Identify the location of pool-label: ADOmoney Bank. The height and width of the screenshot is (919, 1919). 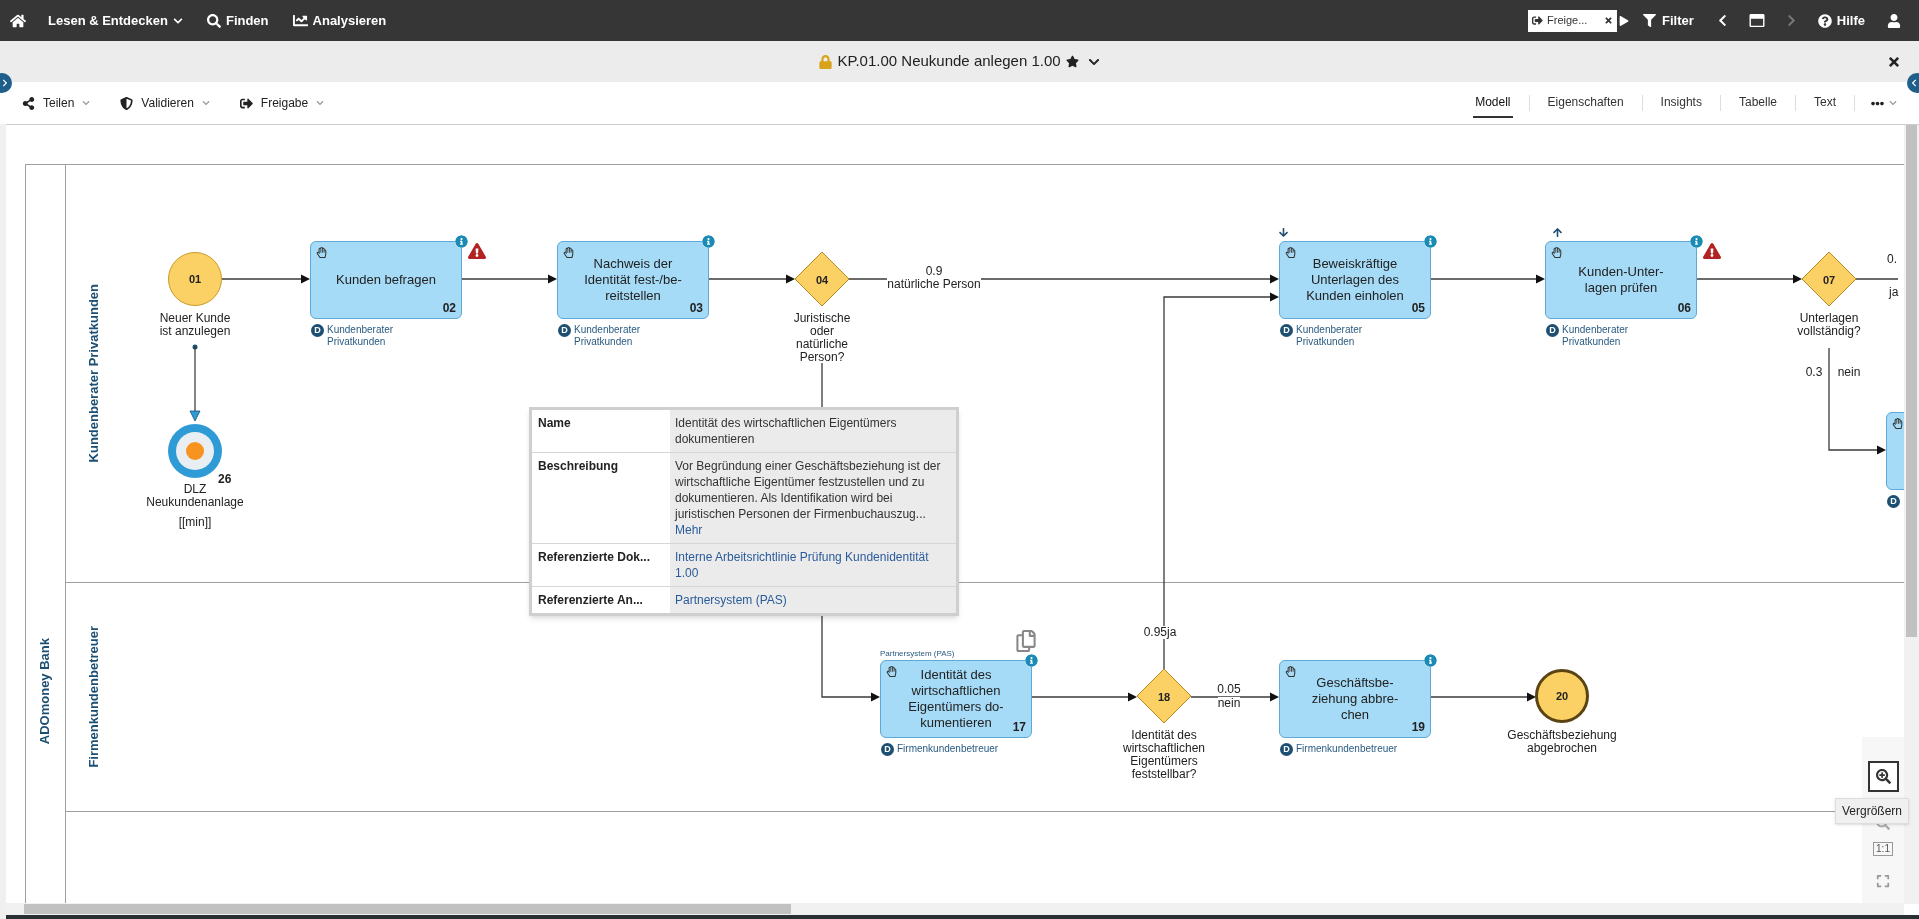
(45, 691).